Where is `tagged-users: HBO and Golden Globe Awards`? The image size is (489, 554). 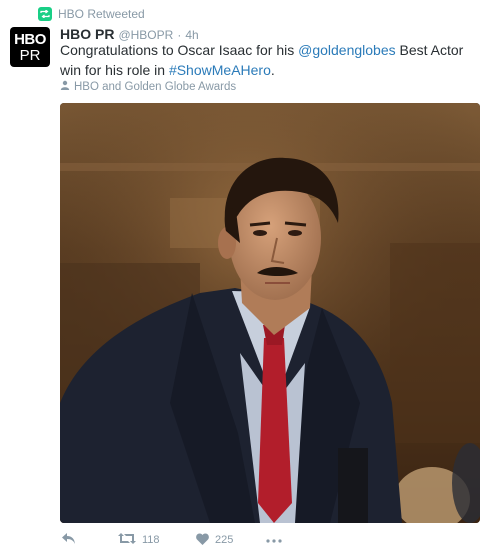
tagged-users: HBO and Golden Globe Awards is located at coordinates (148, 86).